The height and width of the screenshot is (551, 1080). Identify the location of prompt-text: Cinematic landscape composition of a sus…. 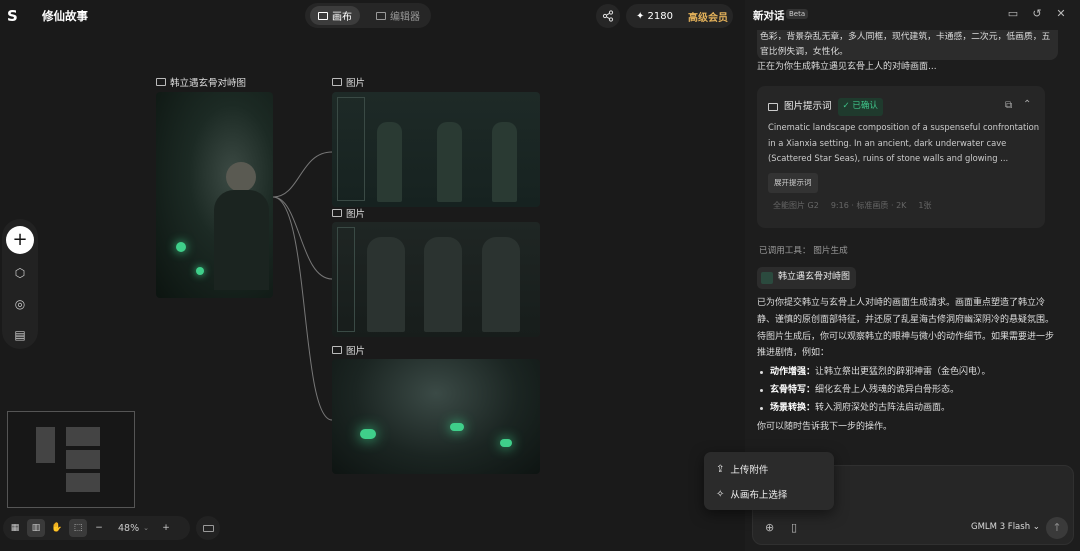
(904, 142).